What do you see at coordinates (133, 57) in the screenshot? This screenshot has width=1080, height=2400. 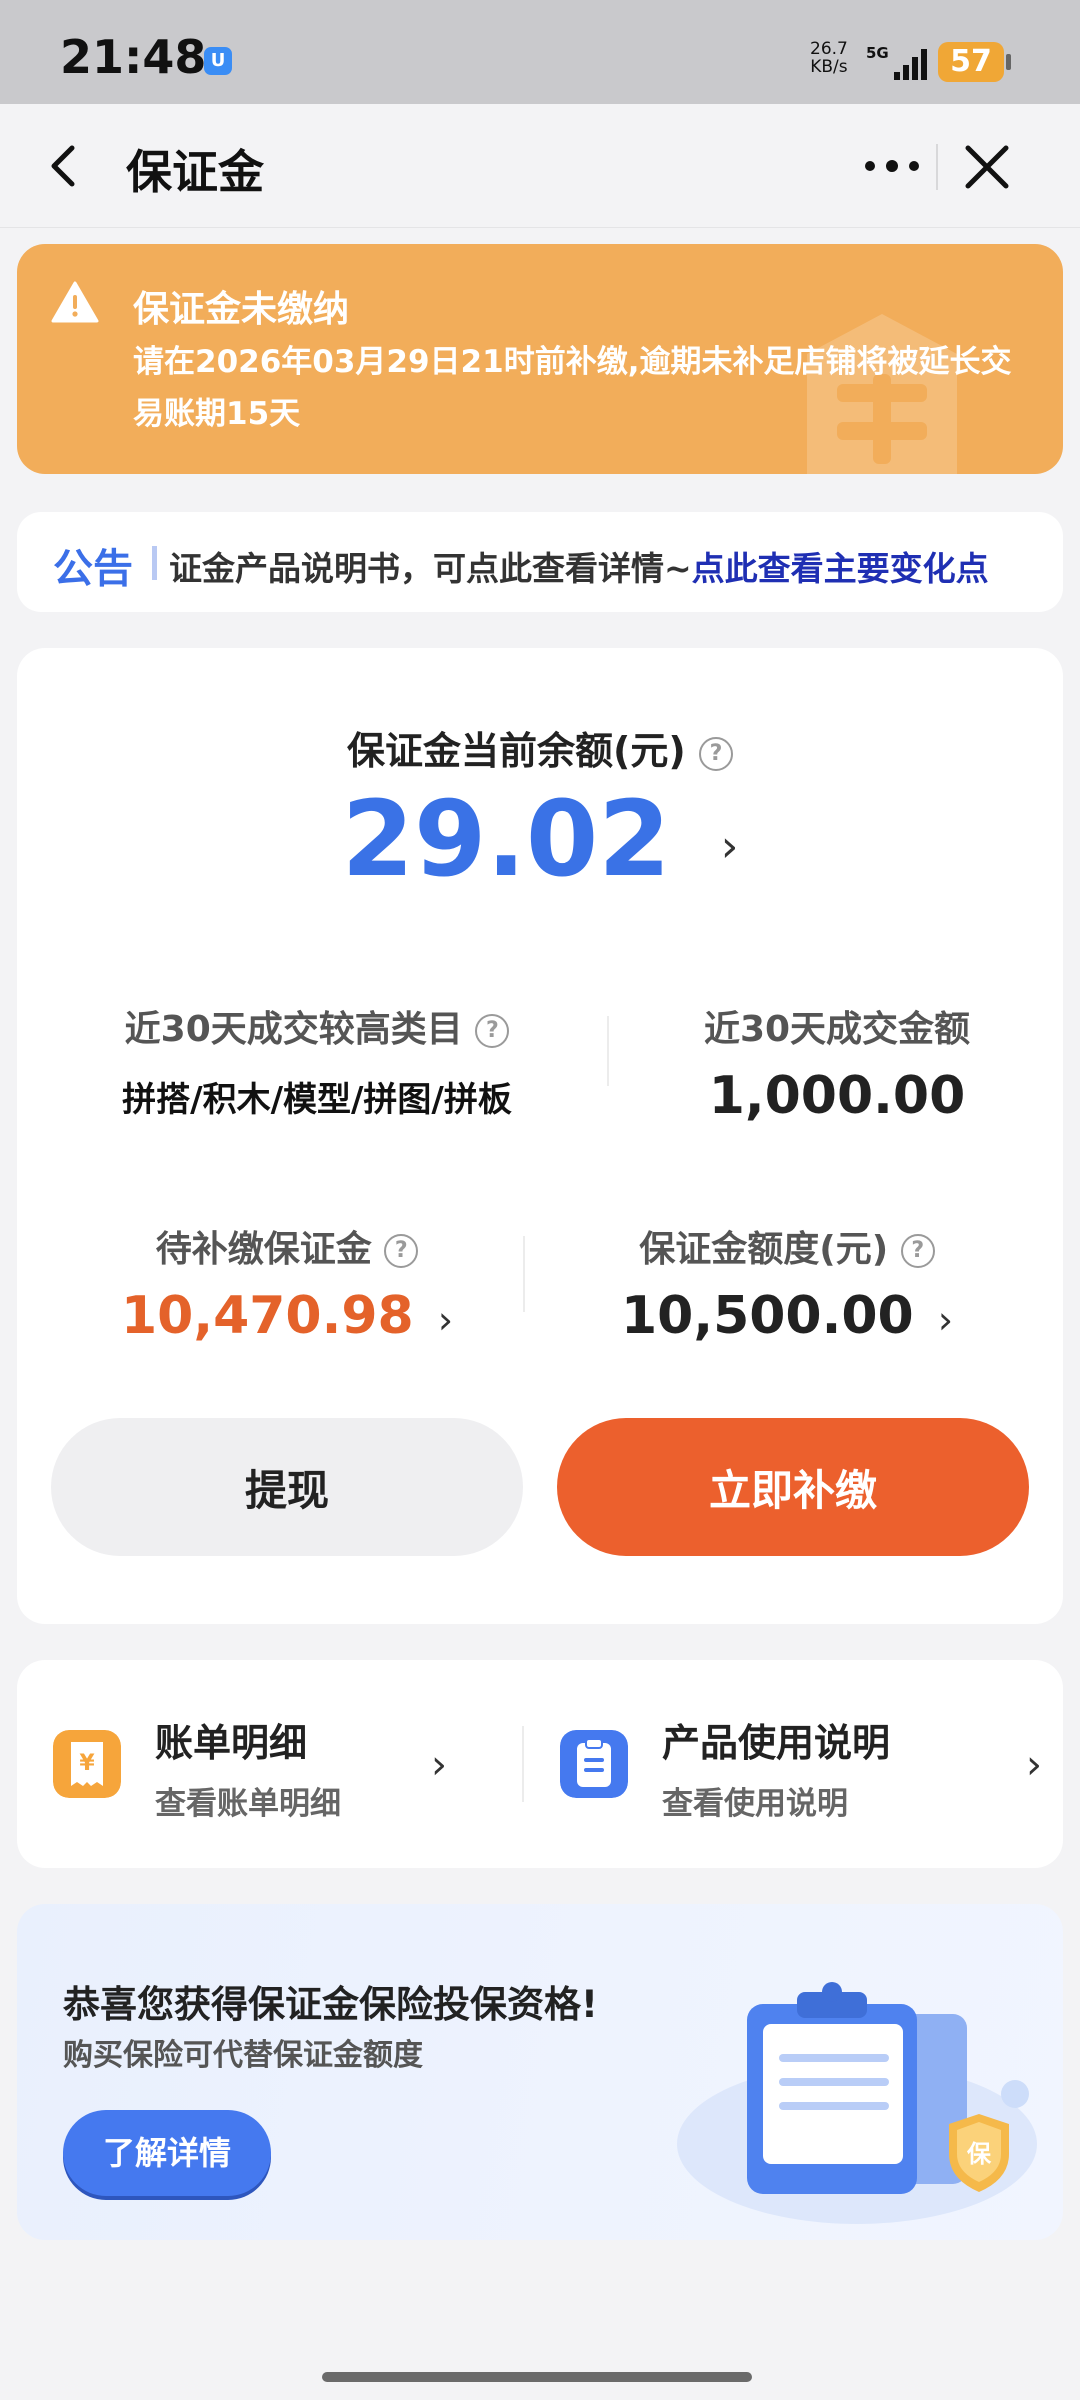 I see `status-time: 21:48` at bounding box center [133, 57].